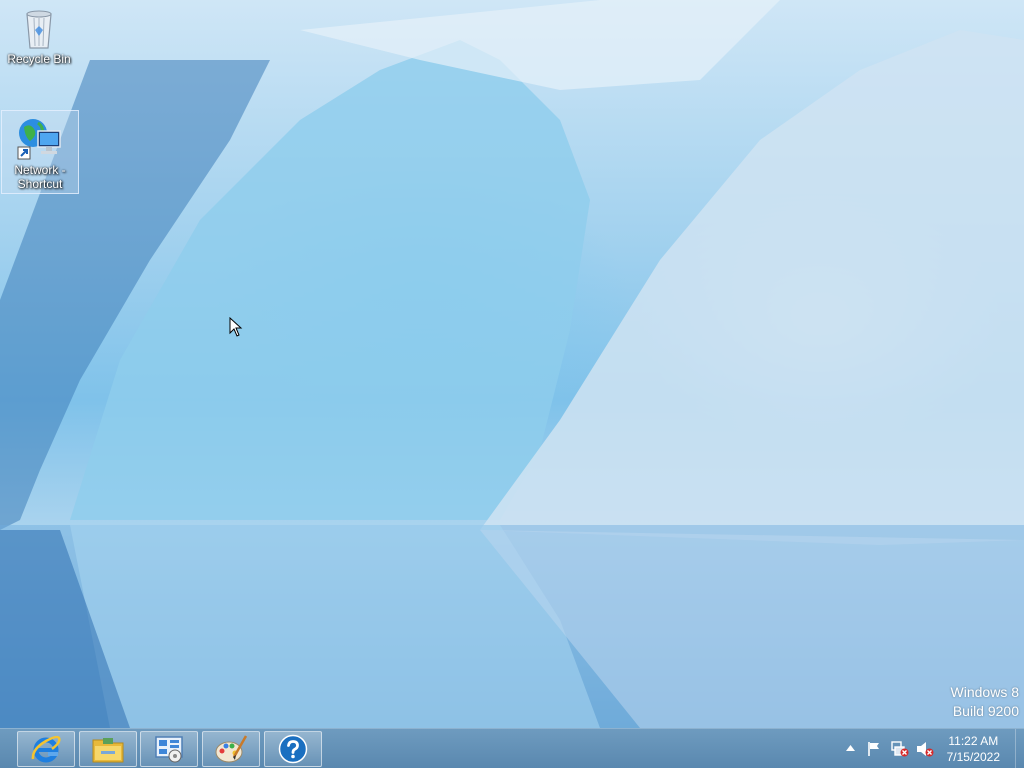  I want to click on internet-explorer-icon, so click(46, 749).